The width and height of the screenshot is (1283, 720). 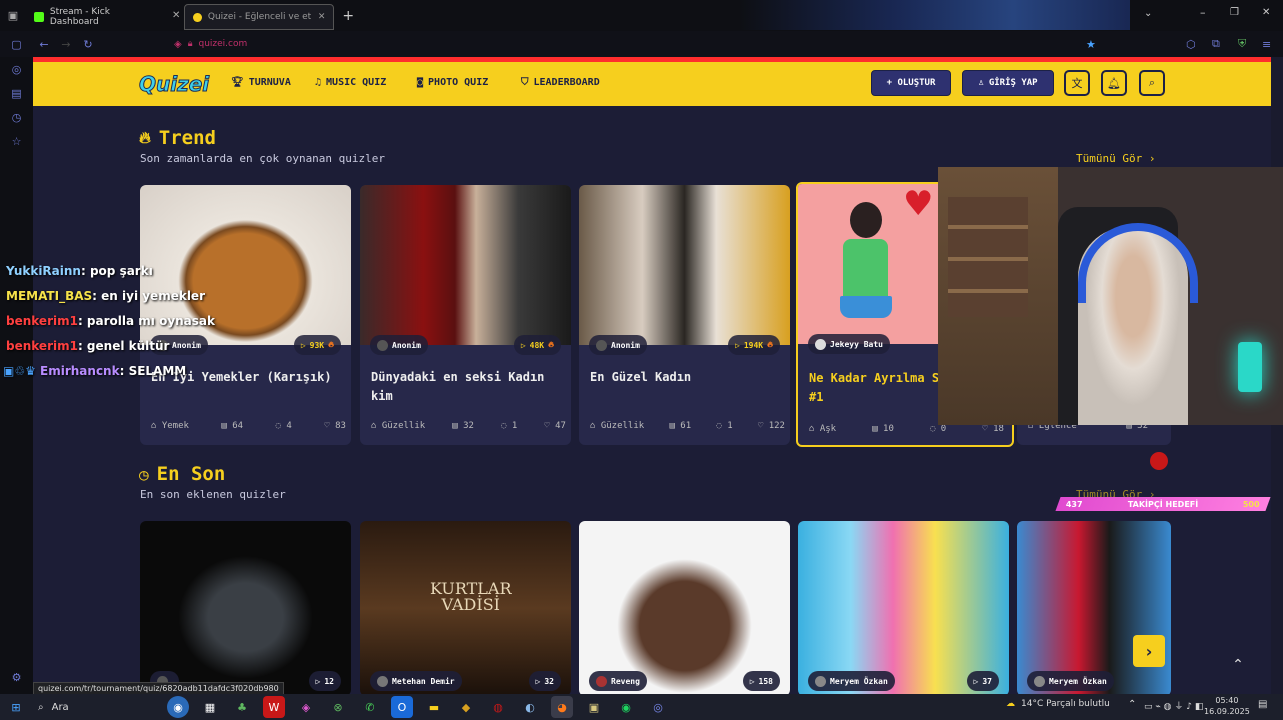 I want to click on profile-shield-icon: ⛨, so click(x=1242, y=44).